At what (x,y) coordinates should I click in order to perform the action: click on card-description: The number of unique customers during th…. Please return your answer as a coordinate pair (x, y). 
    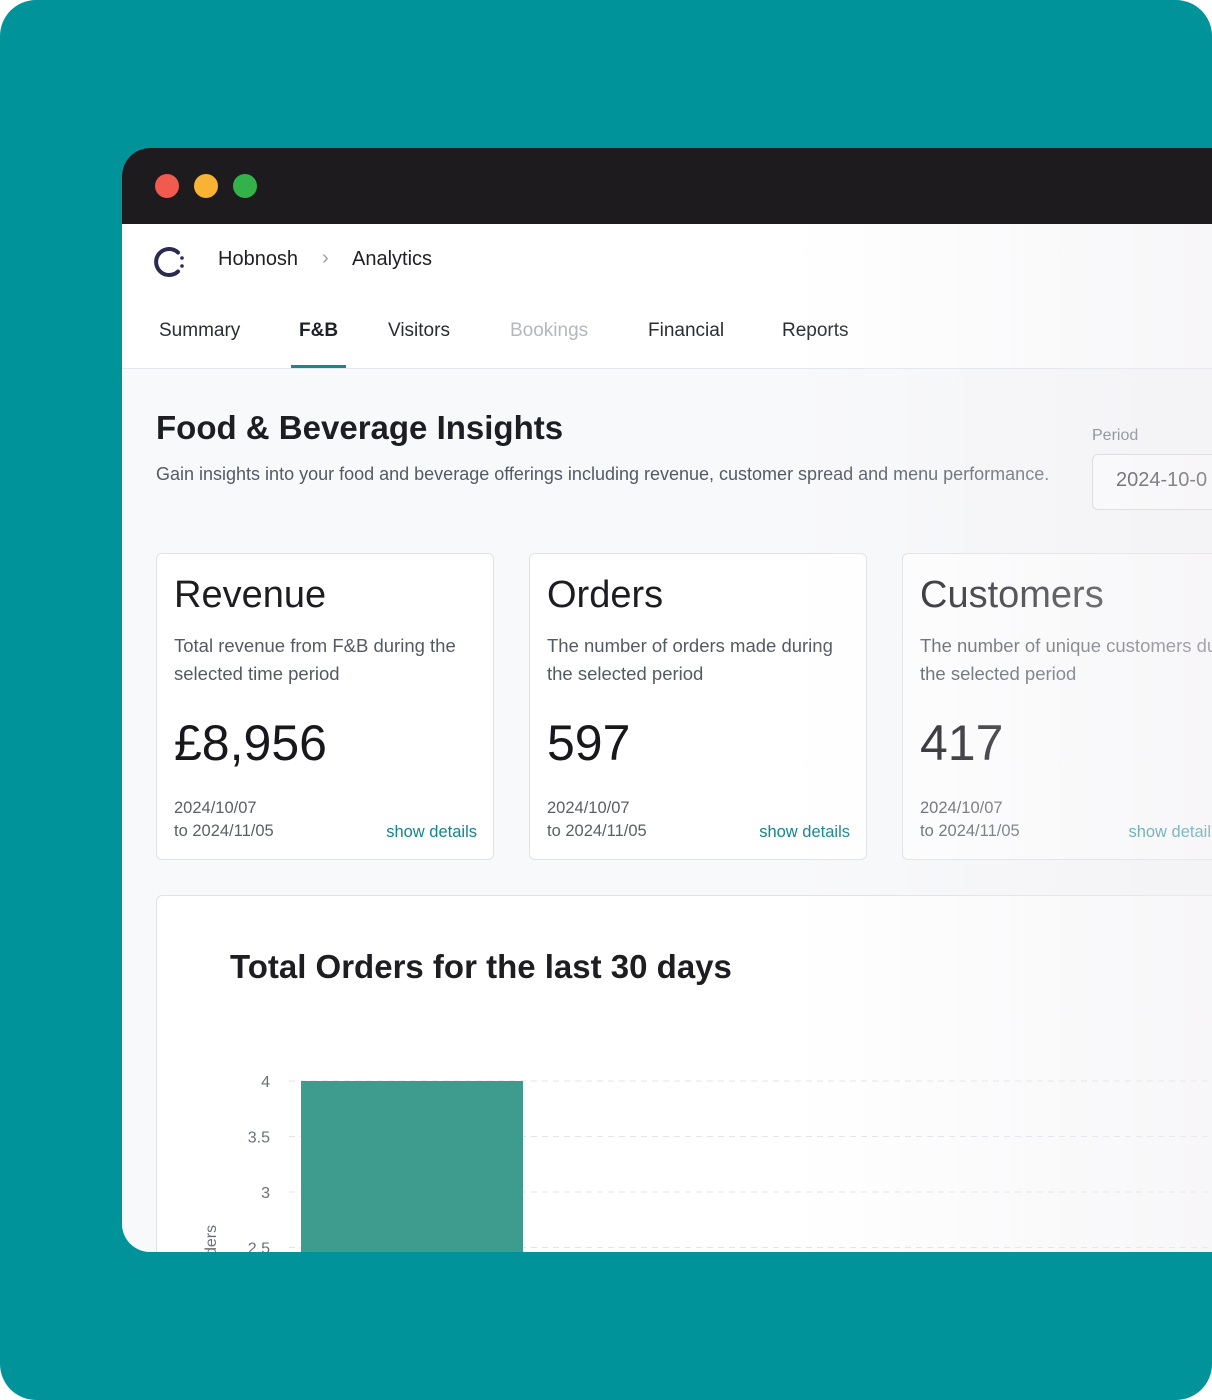
    Looking at the image, I should click on (1066, 659).